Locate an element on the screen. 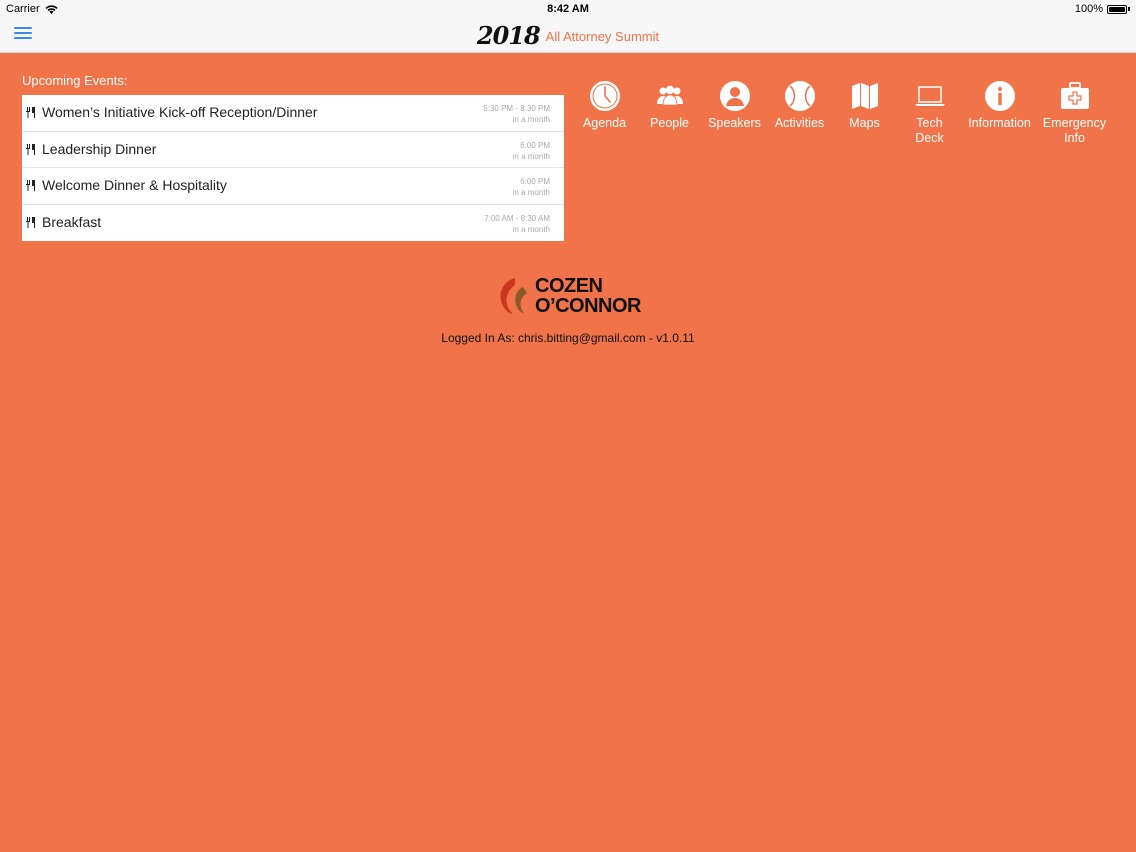 This screenshot has width=1136, height=852. nav-label: Speakers is located at coordinates (734, 123).